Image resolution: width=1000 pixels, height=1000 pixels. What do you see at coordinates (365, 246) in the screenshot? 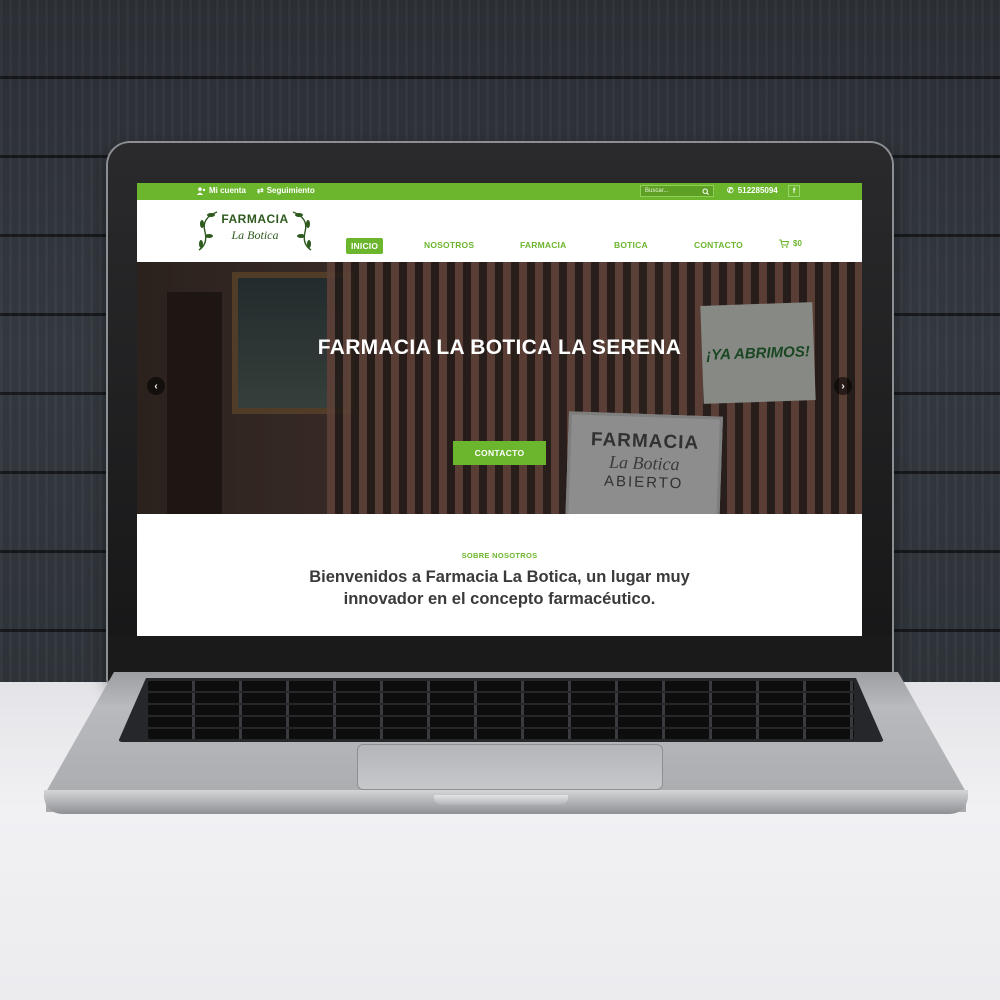
I see `nav-item-inicio: INICIO` at bounding box center [365, 246].